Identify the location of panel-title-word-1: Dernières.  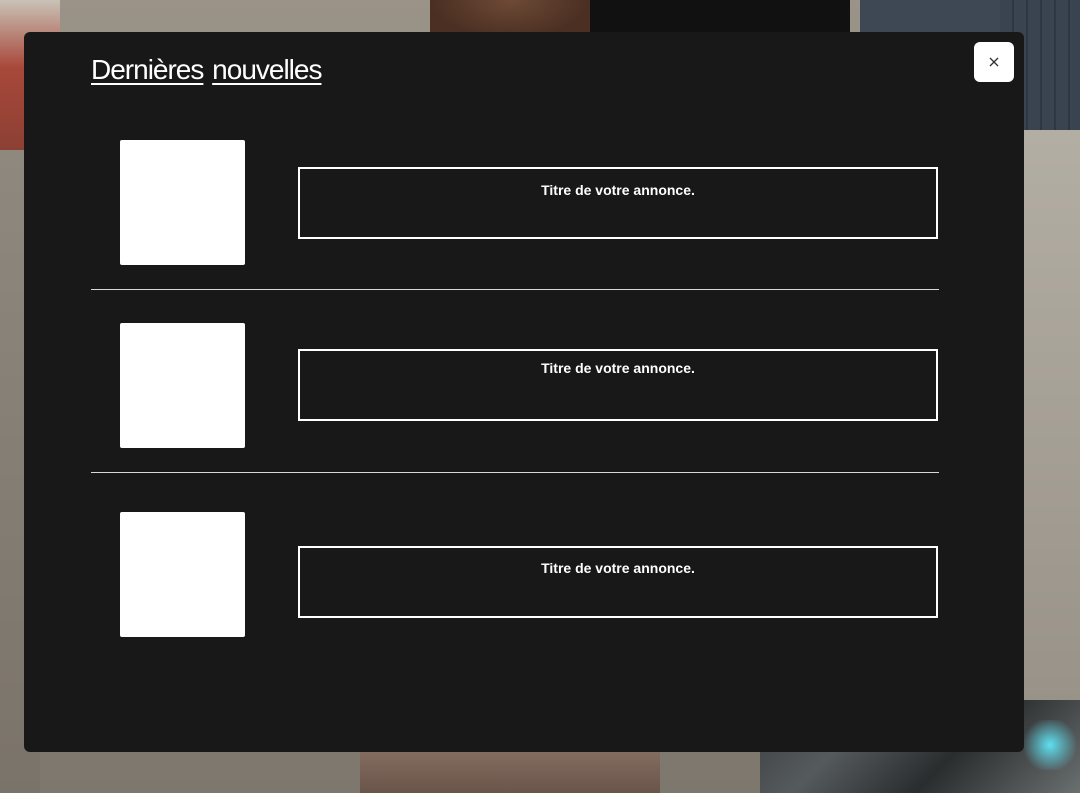
(147, 69).